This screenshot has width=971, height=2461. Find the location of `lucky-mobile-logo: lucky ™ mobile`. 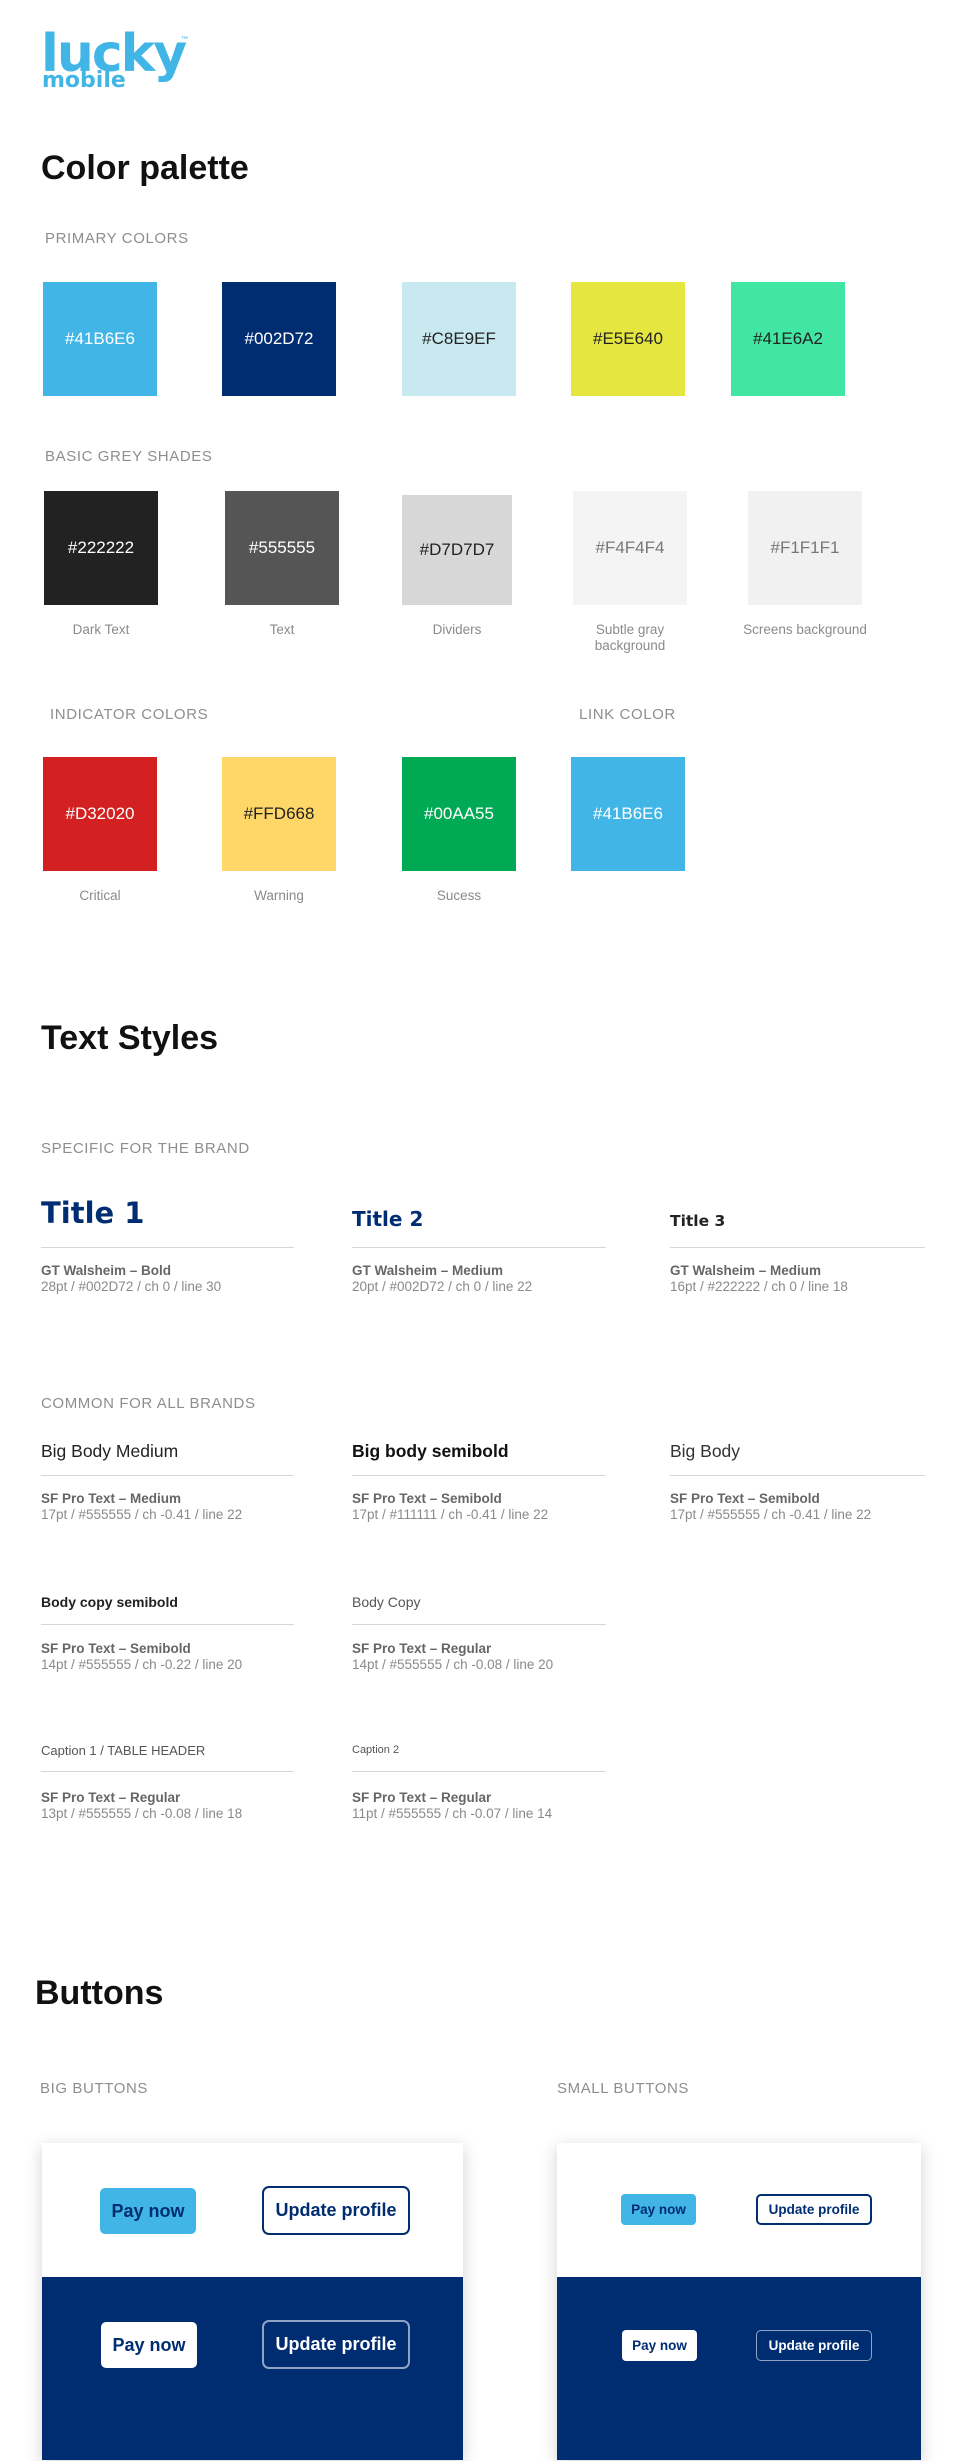

lucky-mobile-logo: lucky ™ mobile is located at coordinates (116, 59).